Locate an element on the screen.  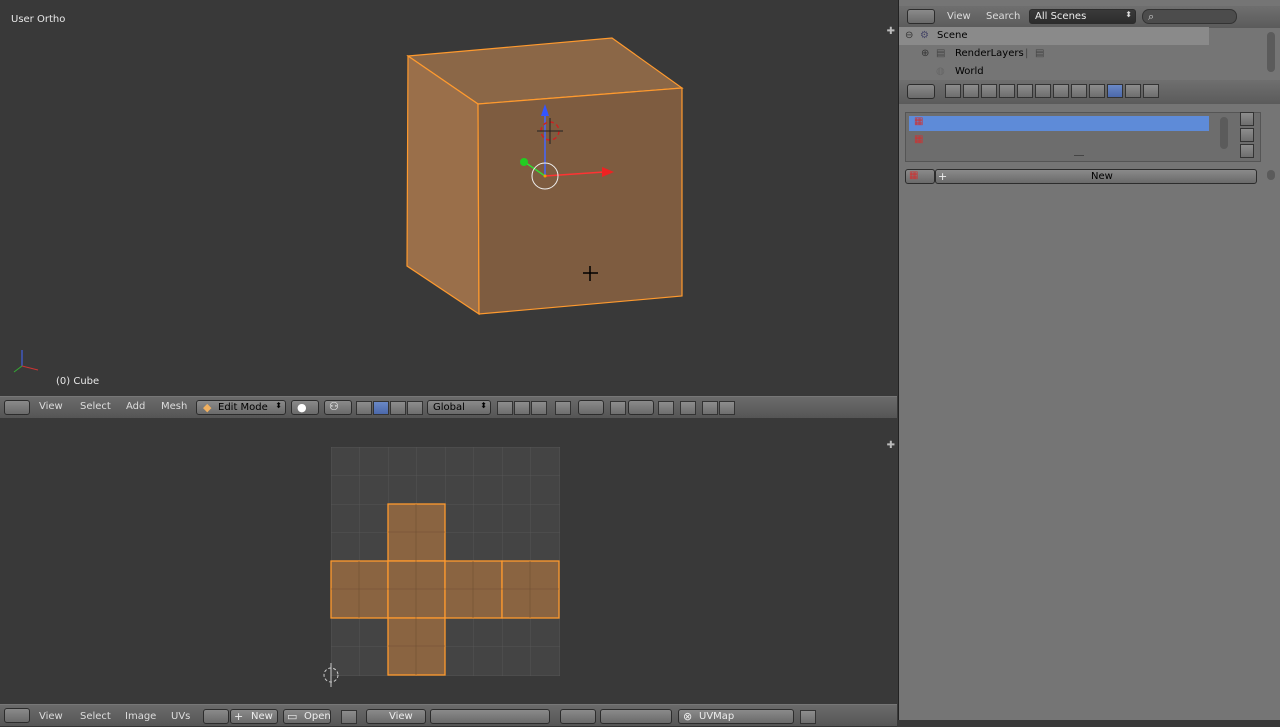
y-handle-icon is located at coordinates (524, 162).